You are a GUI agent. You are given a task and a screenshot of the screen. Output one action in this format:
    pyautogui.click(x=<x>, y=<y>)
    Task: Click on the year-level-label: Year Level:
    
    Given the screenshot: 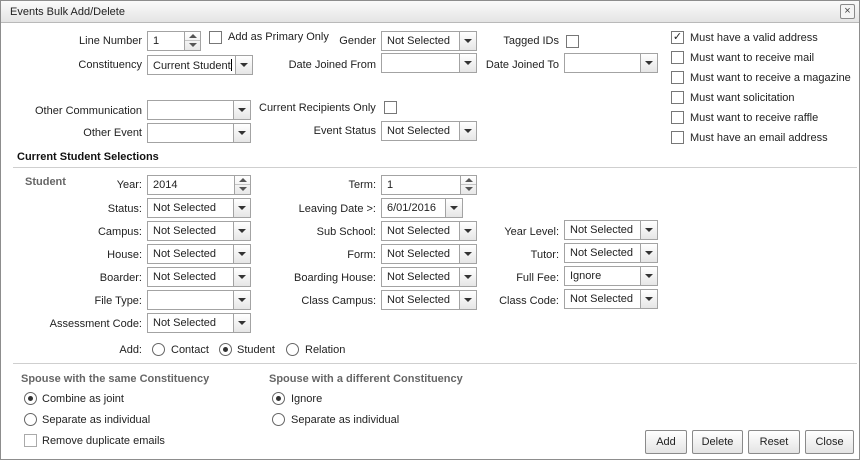 What is the action you would take?
    pyautogui.click(x=531, y=232)
    